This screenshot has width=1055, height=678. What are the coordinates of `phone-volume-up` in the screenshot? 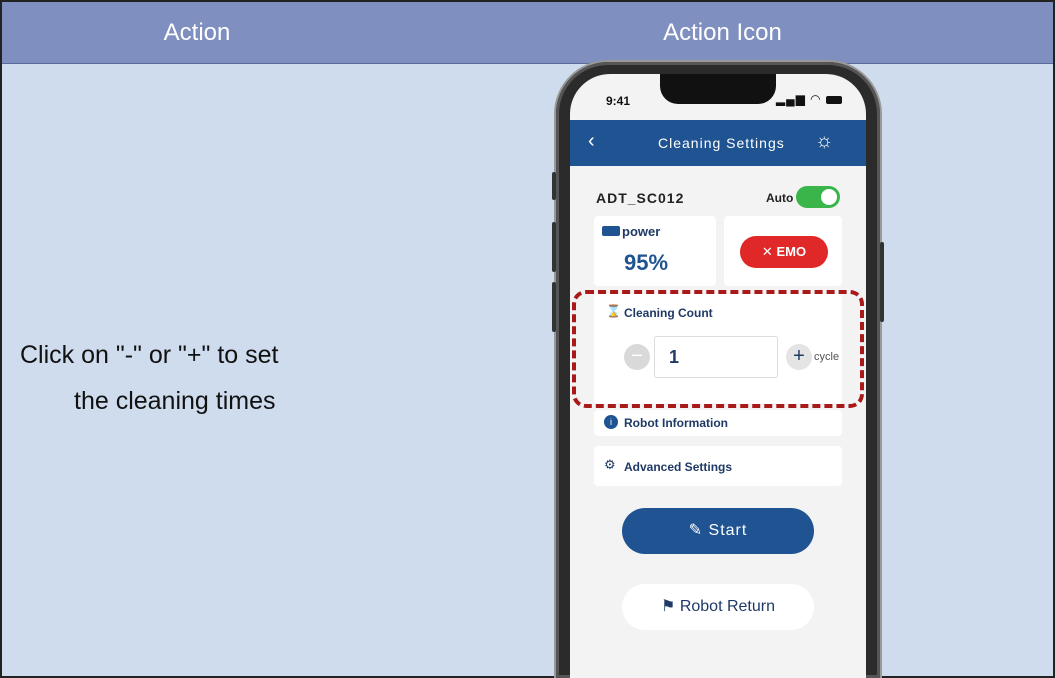 It's located at (554, 247).